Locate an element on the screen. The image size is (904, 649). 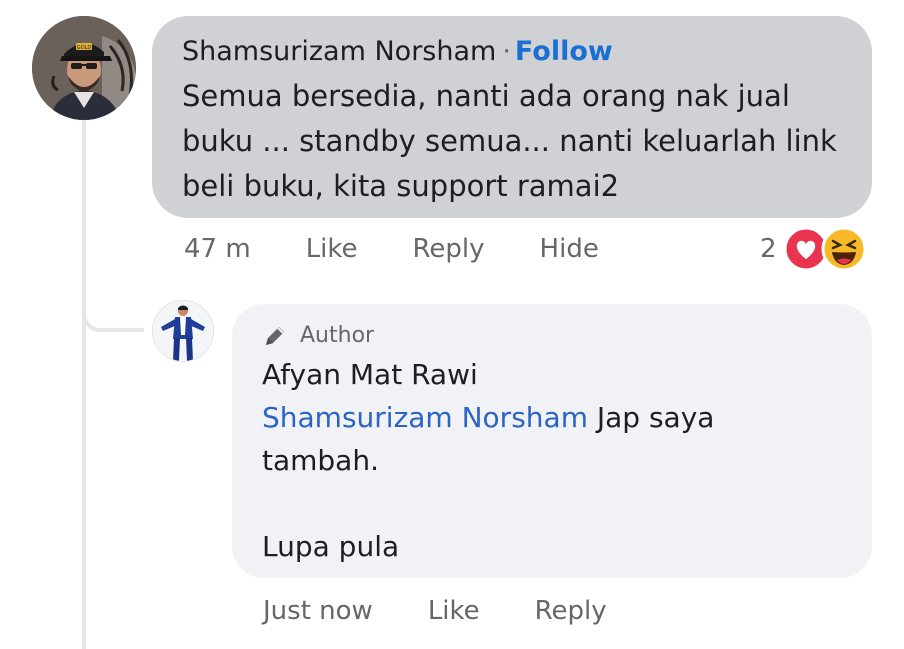
pencil-icon is located at coordinates (275, 336).